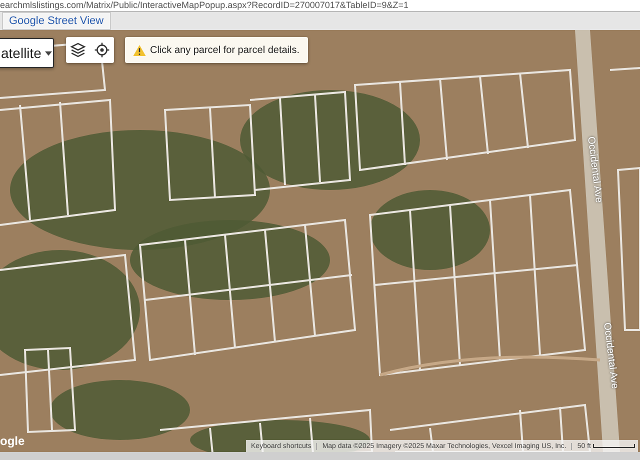  I want to click on scale-bar, so click(614, 446).